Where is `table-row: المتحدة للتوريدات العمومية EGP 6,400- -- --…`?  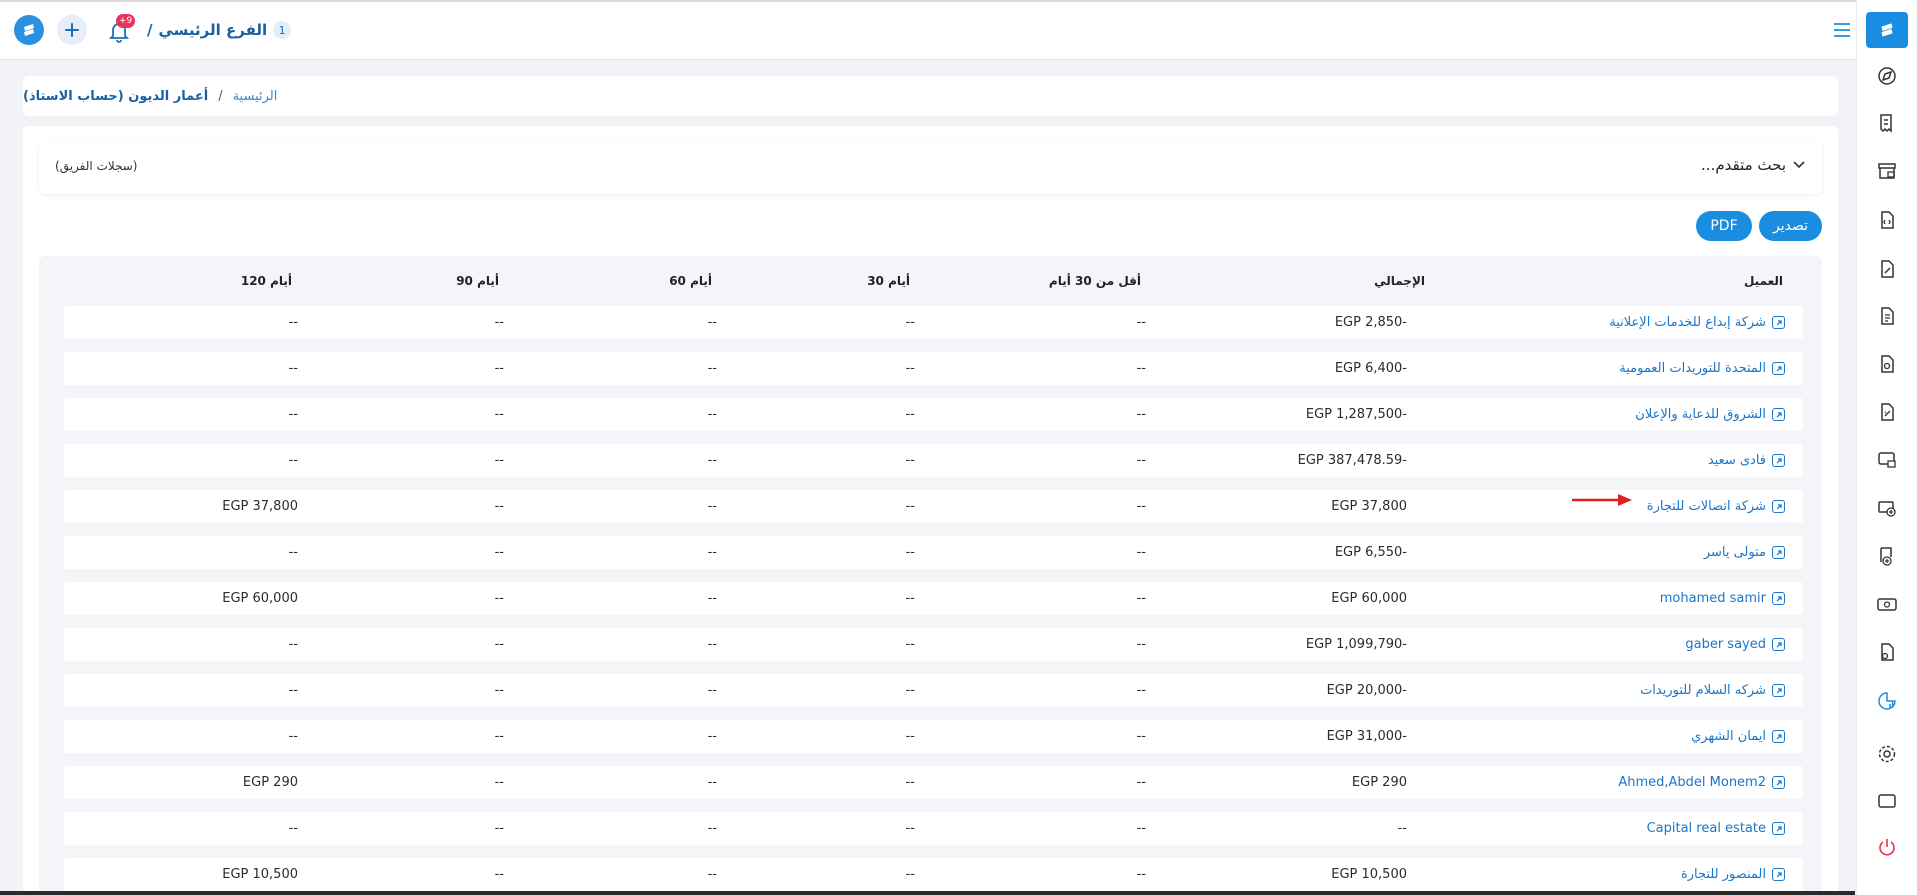 table-row: المتحدة للتوريدات العمومية EGP 6,400- -- --… is located at coordinates (933, 368).